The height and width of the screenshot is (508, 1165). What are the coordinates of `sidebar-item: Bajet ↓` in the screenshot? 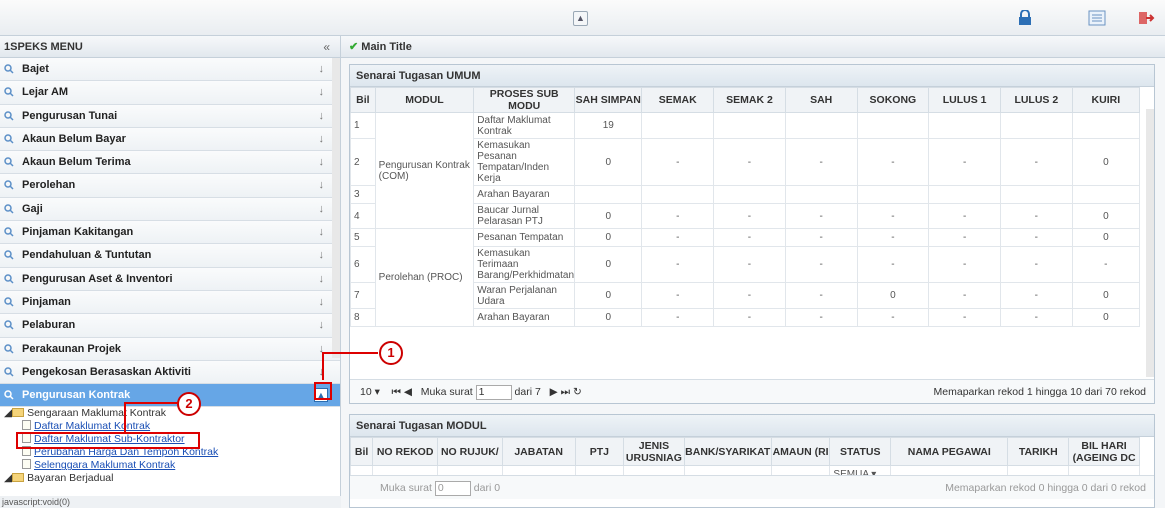 It's located at (170, 70).